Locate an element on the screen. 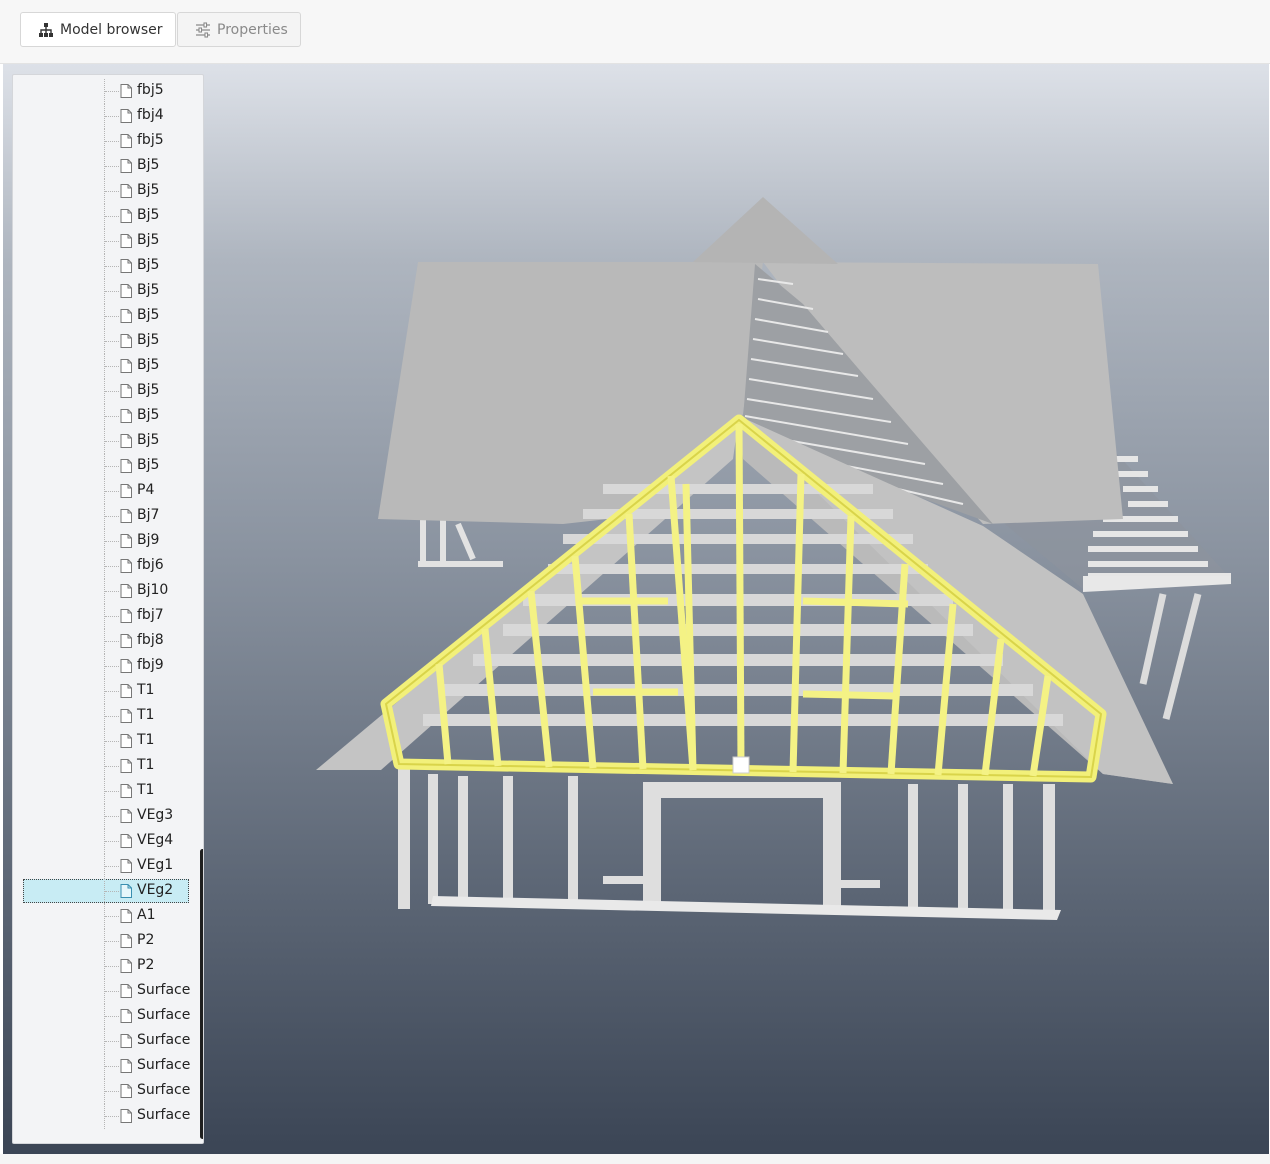 The height and width of the screenshot is (1164, 1270). tree-item-label: Bj9 is located at coordinates (148, 540).